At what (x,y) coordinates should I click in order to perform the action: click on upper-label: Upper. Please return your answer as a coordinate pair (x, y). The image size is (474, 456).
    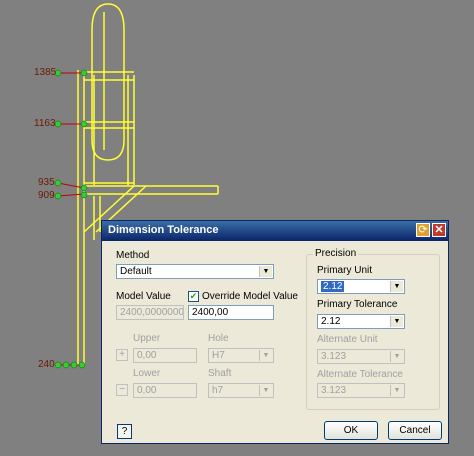
    Looking at the image, I should click on (147, 338).